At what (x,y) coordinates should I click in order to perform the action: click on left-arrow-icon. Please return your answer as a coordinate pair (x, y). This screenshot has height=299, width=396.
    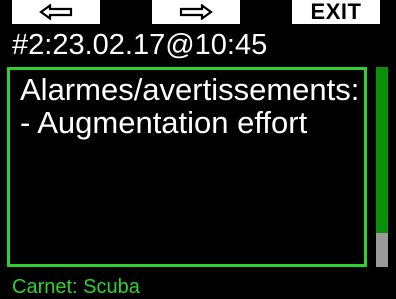
    Looking at the image, I should click on (56, 12).